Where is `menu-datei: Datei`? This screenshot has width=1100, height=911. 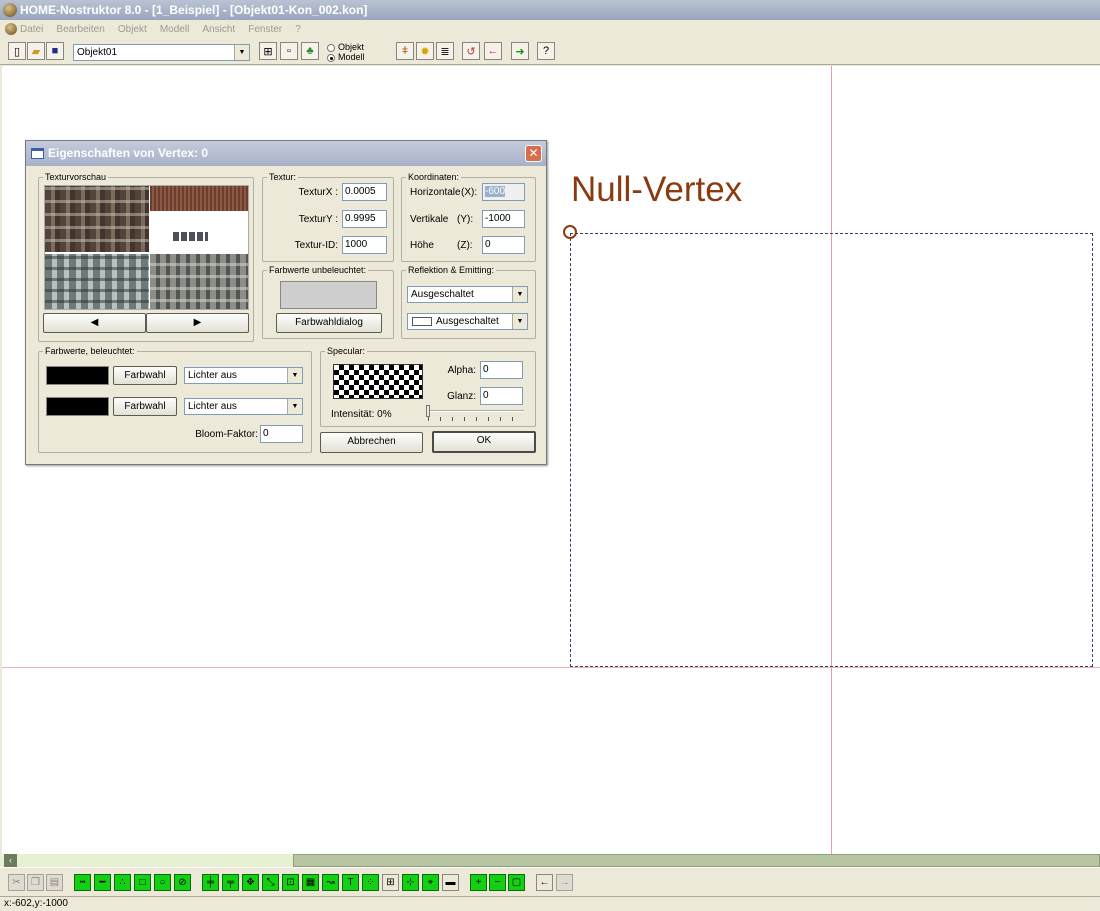 menu-datei: Datei is located at coordinates (31, 29).